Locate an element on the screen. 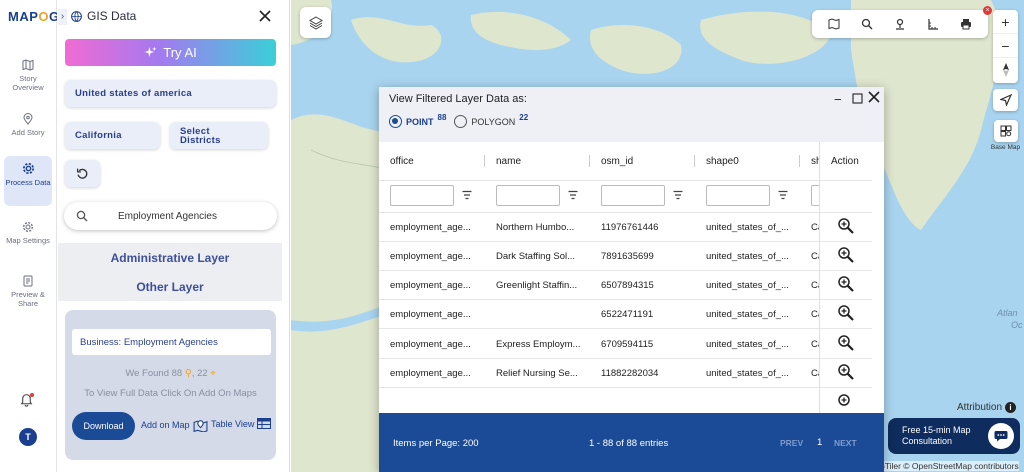 The width and height of the screenshot is (1024, 472). rail-label-add-story: Add Story is located at coordinates (28, 132).